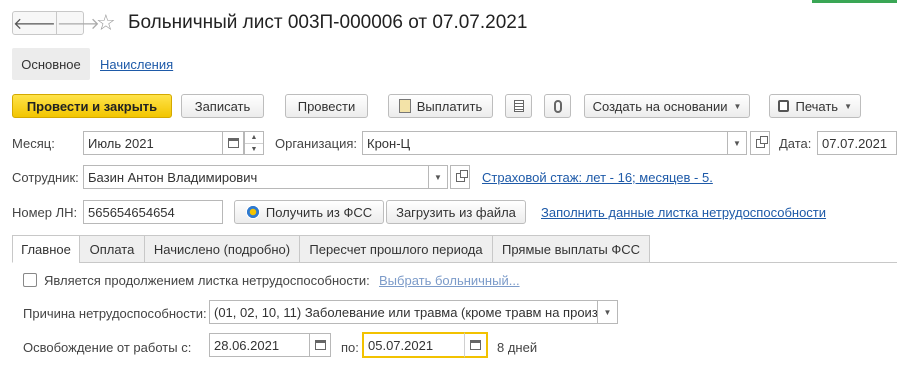  I want to click on tab-fss-direct-payments: Прямые выплаты ФСС, so click(571, 249).